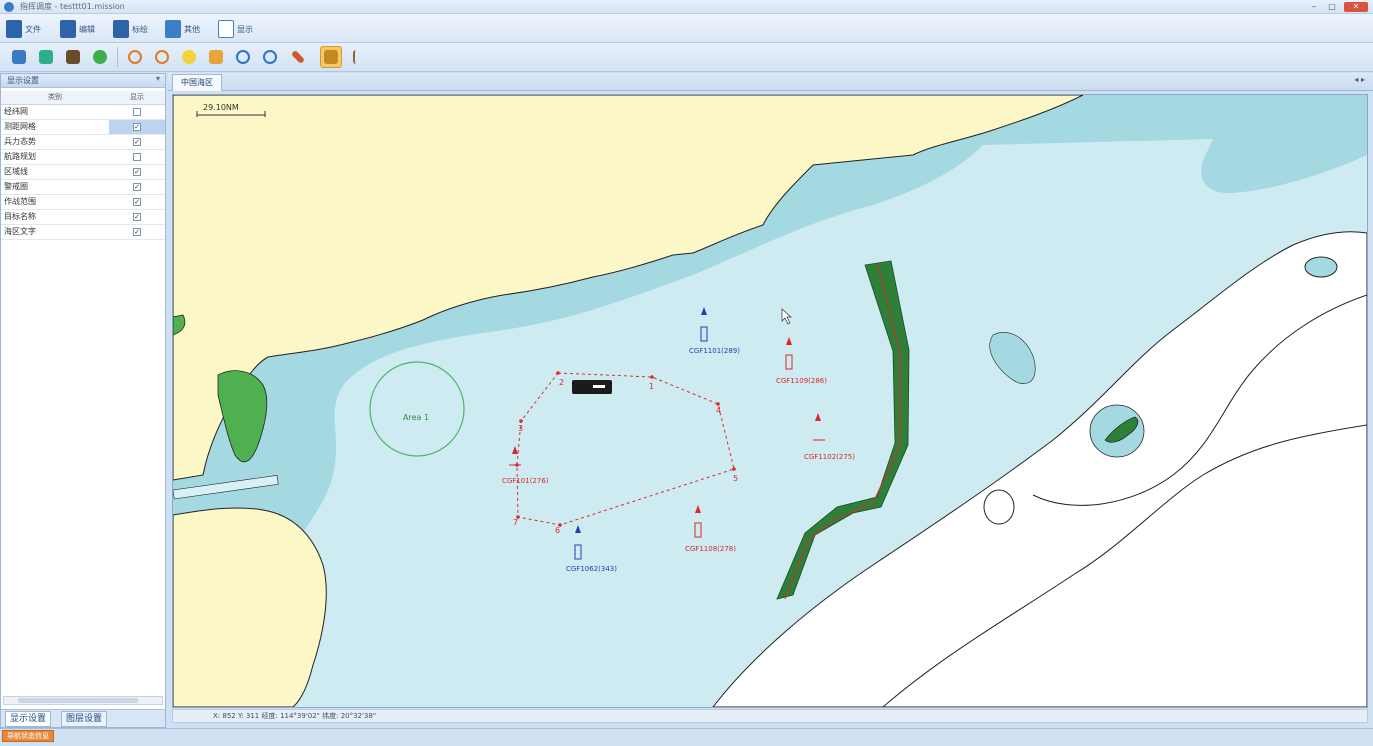 This screenshot has width=1373, height=746. What do you see at coordinates (20, 231) in the screenshot?
I see `layer-row-label: 海区文字` at bounding box center [20, 231].